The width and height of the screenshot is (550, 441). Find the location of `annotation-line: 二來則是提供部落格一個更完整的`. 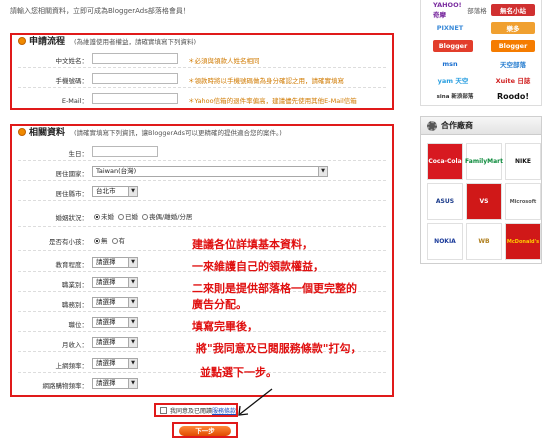

annotation-line: 二來則是提供部落格一個更完整的 is located at coordinates (274, 288).